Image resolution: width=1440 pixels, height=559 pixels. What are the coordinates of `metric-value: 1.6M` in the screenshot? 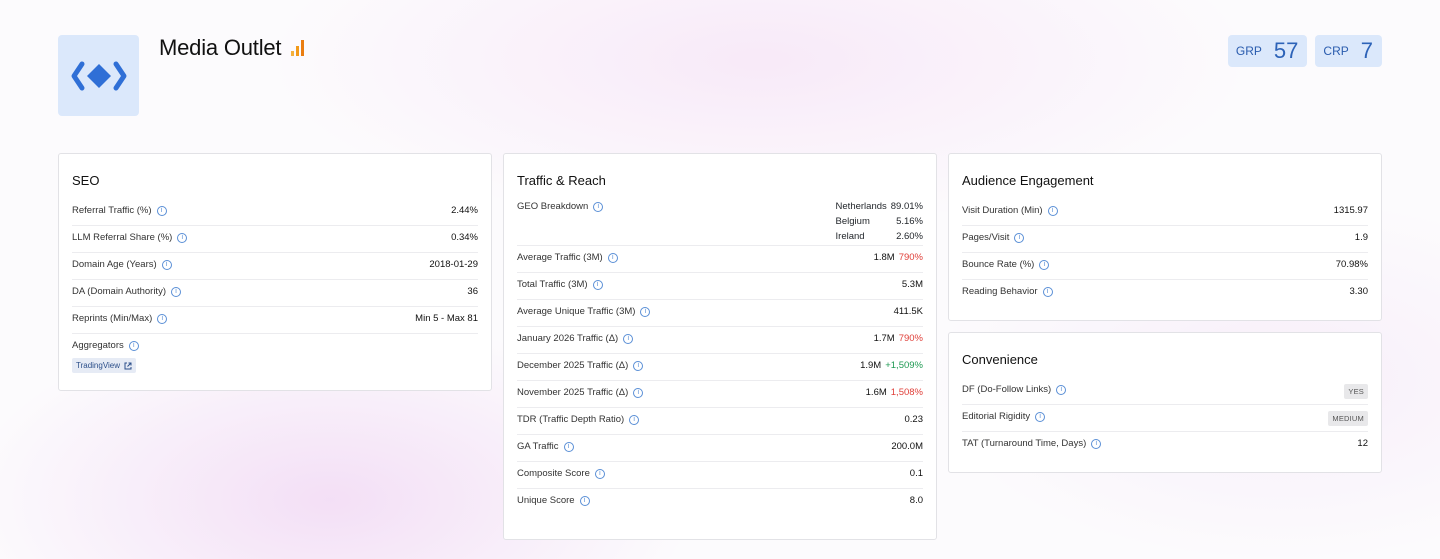 It's located at (876, 392).